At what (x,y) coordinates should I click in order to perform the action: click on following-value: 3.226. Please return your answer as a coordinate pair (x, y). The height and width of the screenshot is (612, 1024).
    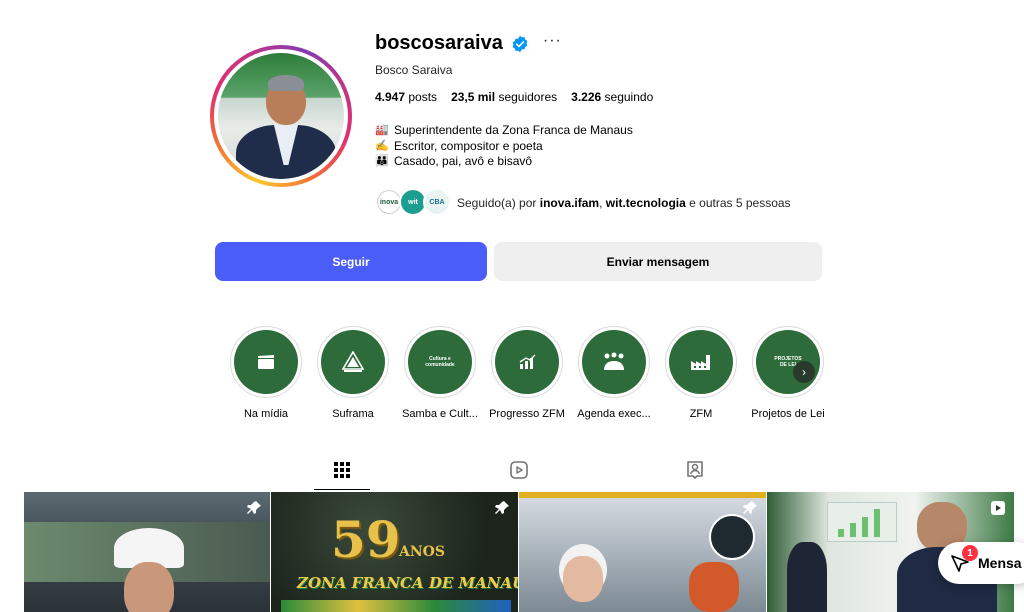
    Looking at the image, I should click on (586, 97).